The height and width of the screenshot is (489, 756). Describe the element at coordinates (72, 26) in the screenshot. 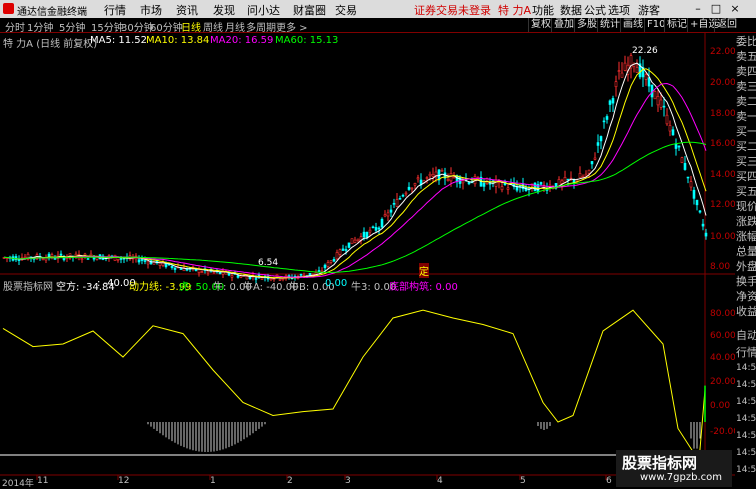

I see `tab-5min: 5分钟` at that location.